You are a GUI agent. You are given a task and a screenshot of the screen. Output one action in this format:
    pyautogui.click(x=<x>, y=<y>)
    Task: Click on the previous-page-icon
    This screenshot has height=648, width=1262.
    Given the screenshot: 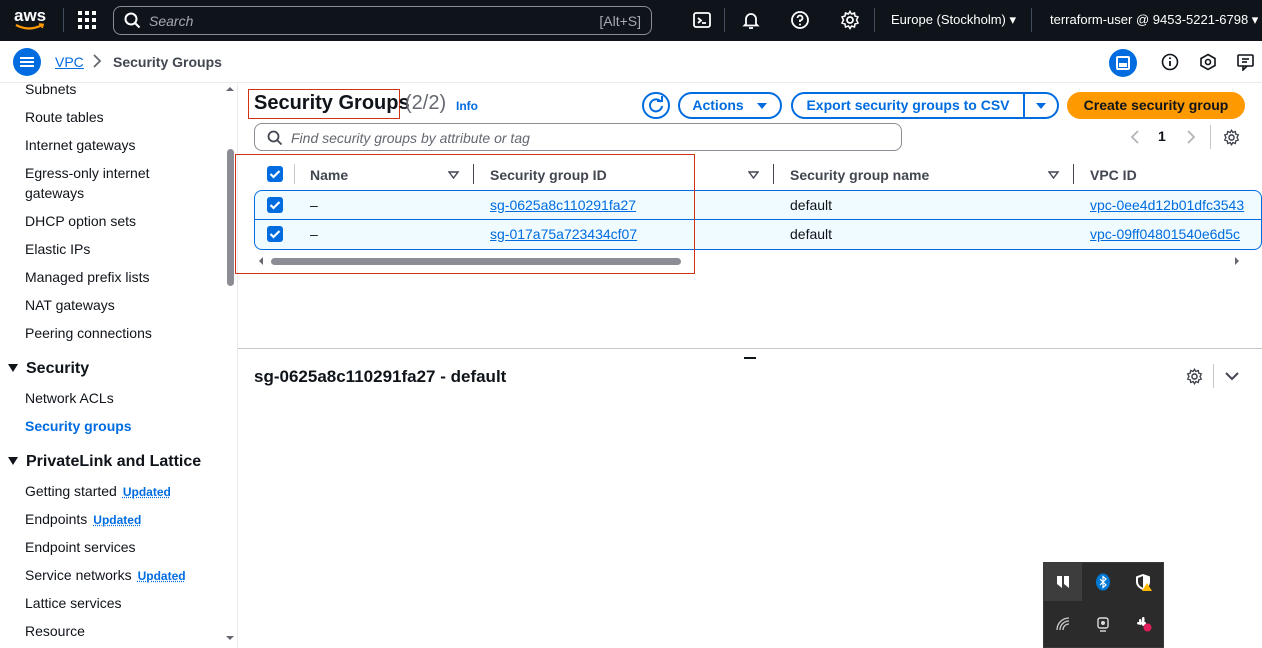 What is the action you would take?
    pyautogui.click(x=1135, y=137)
    